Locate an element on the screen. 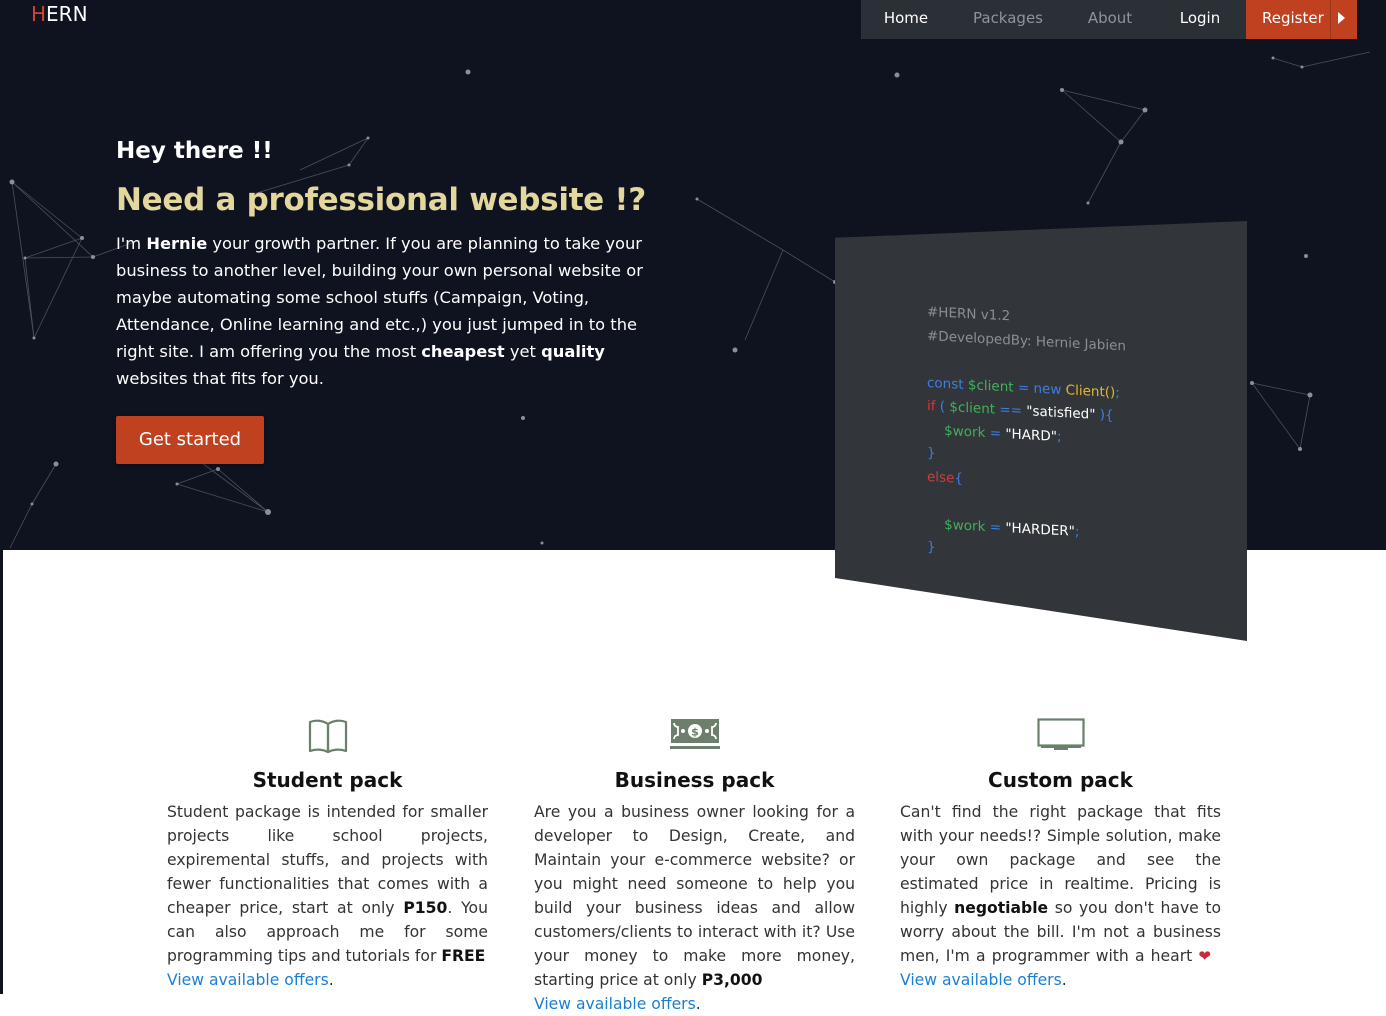 This screenshot has height=1016, width=1386. business-pack-offers-link: View available offers is located at coordinates (615, 1004).